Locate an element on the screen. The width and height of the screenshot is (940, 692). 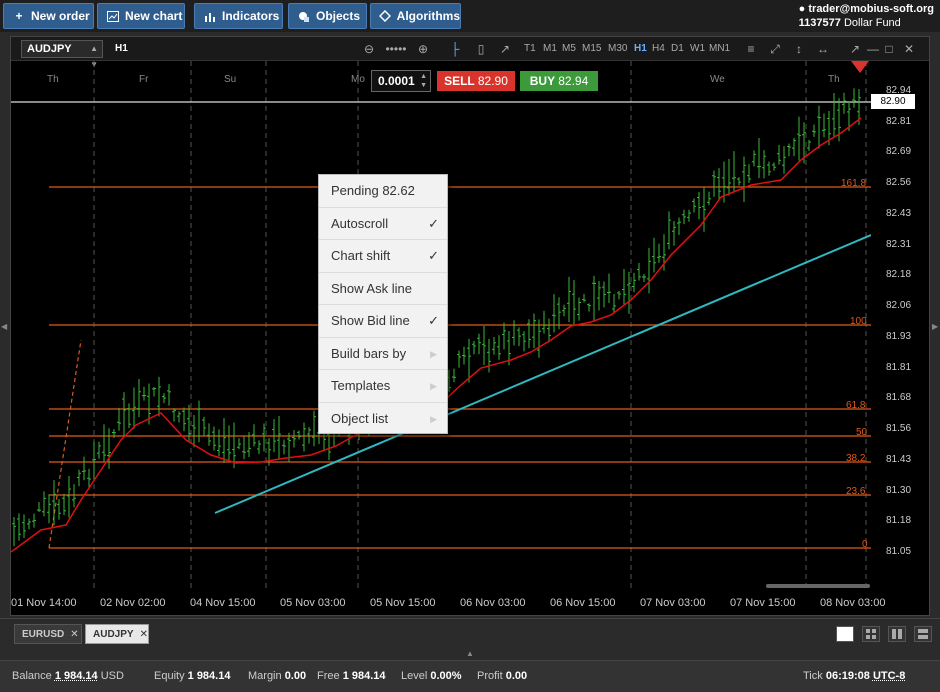
new-chart-button: New chart is located at coordinates (141, 16).